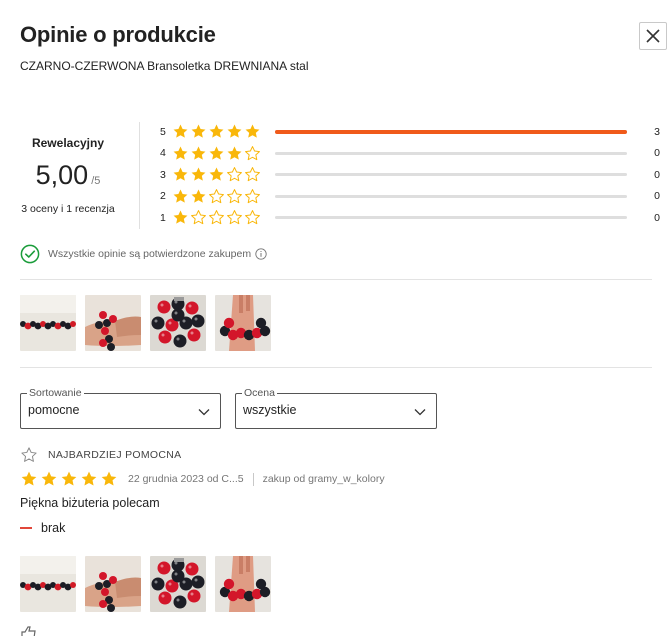  I want to click on histogram-bar-fill, so click(451, 131).